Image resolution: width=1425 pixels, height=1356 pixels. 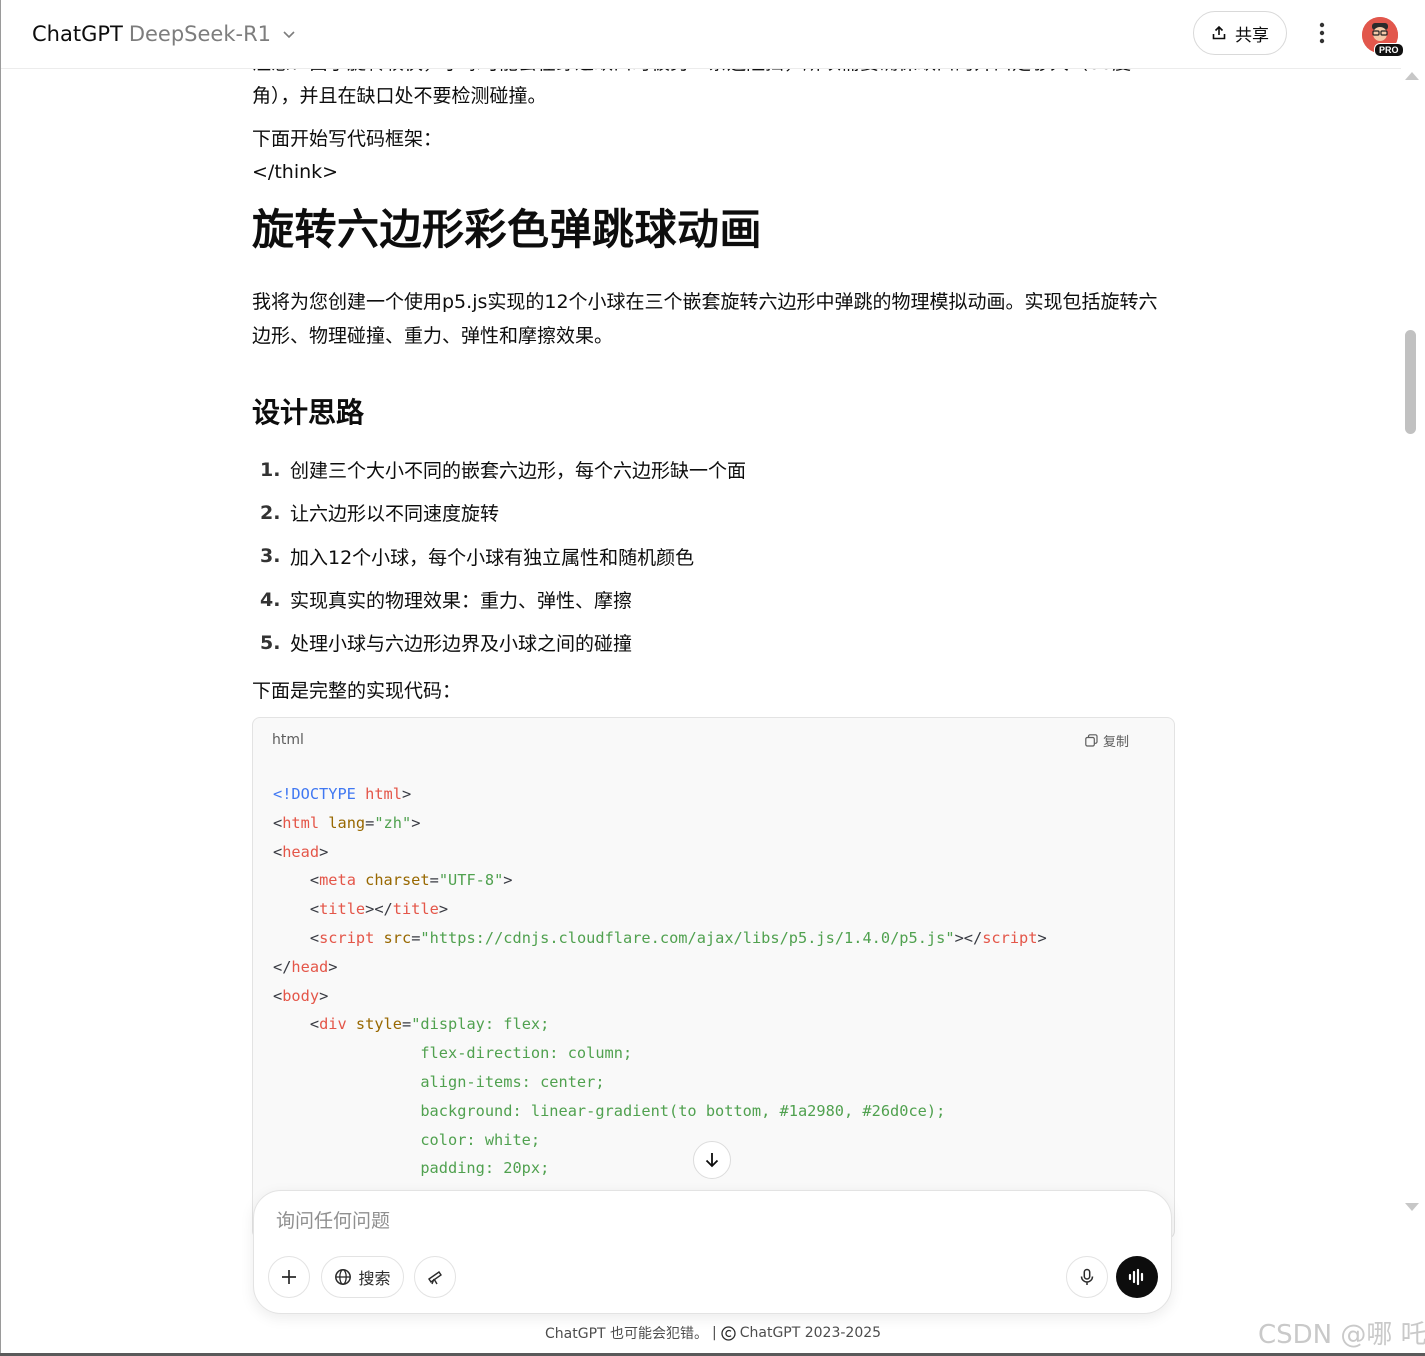 I want to click on code-token: "display: flex;, so click(x=480, y=1024).